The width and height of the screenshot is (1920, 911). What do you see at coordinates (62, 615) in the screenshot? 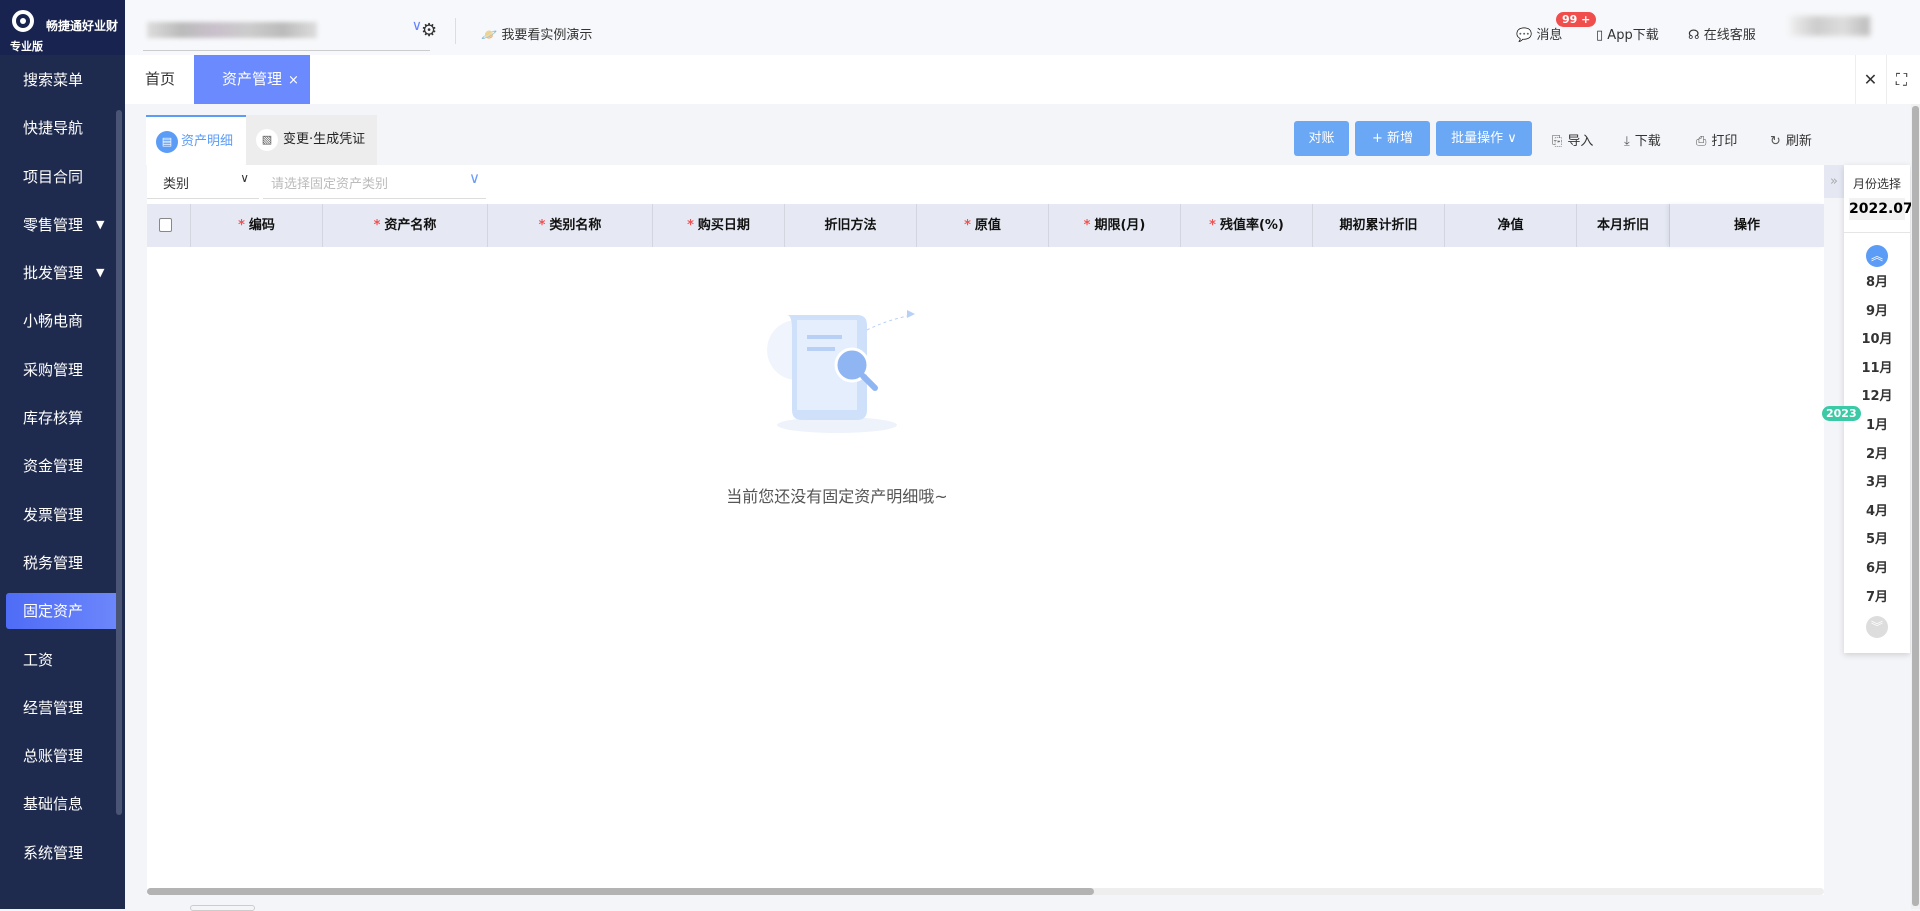
I see `sidebar-item: 固定资产` at bounding box center [62, 615].